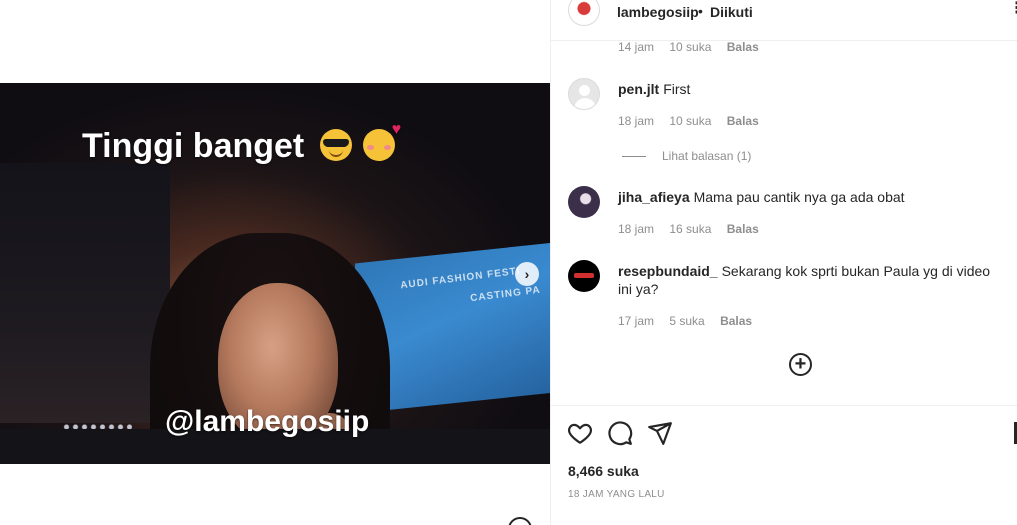 The height and width of the screenshot is (525, 1017). I want to click on view-replies-button: Lihat balasan (1), so click(686, 156).